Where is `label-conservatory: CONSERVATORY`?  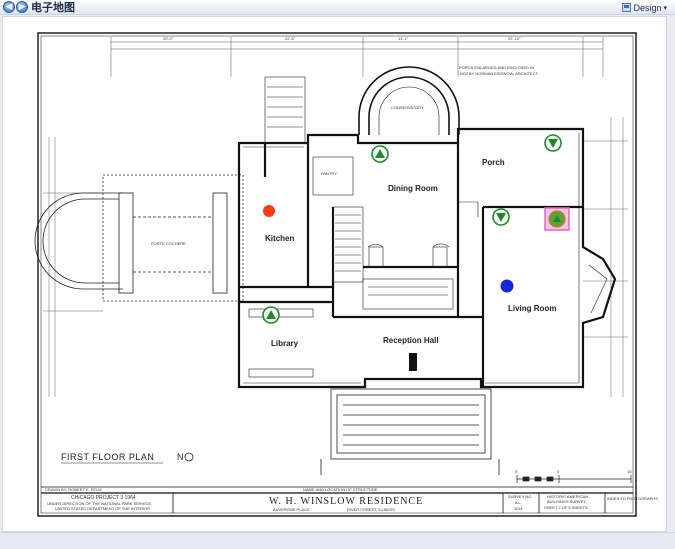 label-conservatory: CONSERVATORY is located at coordinates (407, 107).